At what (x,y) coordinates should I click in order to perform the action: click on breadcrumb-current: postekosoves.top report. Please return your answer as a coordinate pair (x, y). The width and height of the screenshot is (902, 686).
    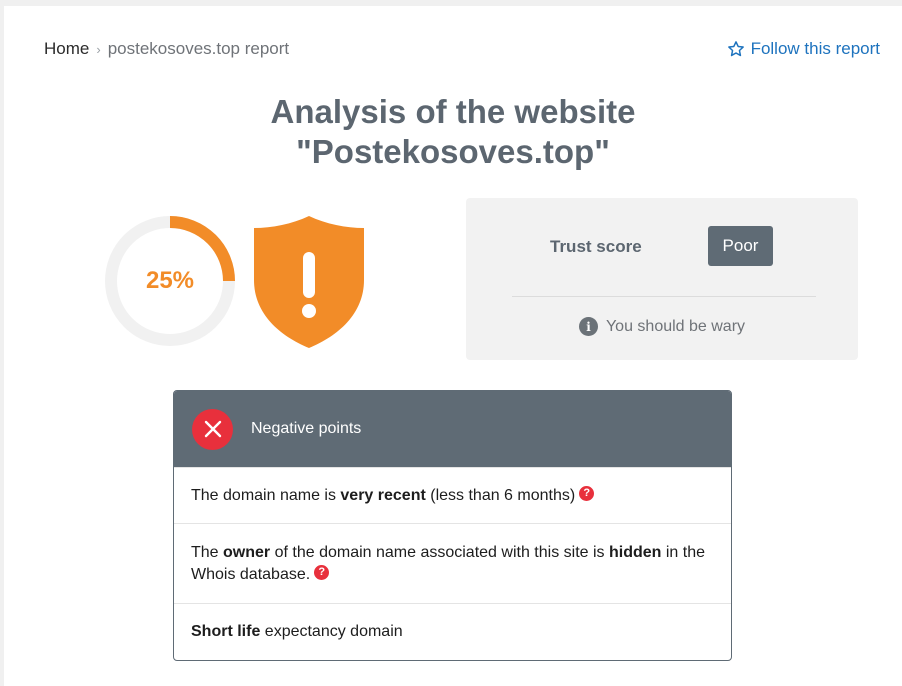
    Looking at the image, I should click on (198, 48).